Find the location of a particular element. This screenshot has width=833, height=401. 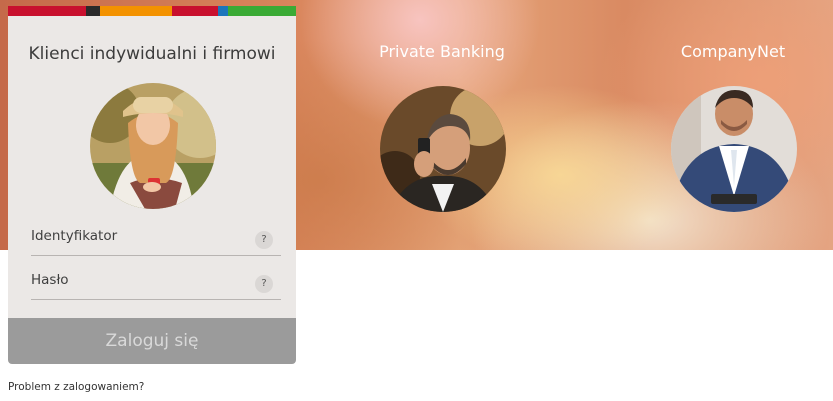

businessman-avatar is located at coordinates (734, 149).